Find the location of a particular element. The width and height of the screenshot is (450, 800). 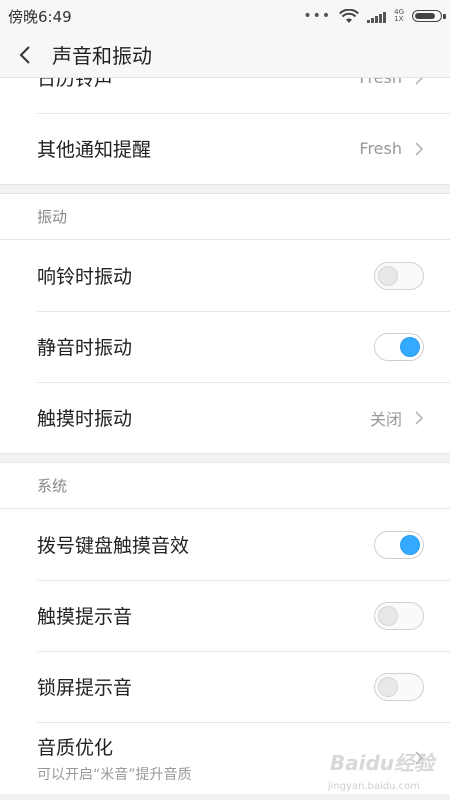

row-value: 关闭 is located at coordinates (385, 419).